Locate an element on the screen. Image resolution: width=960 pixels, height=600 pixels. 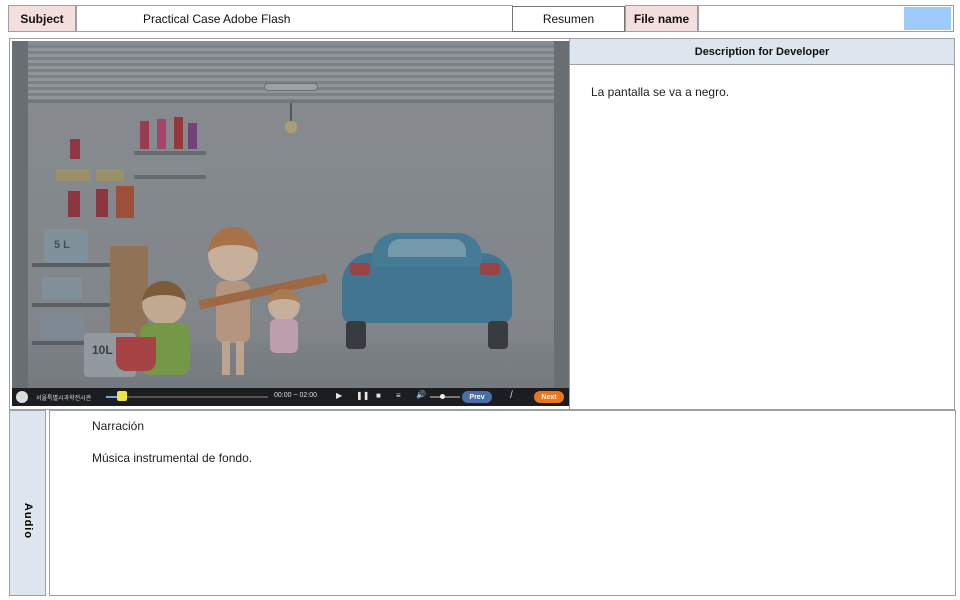
prev-button: Prev is located at coordinates (477, 397).